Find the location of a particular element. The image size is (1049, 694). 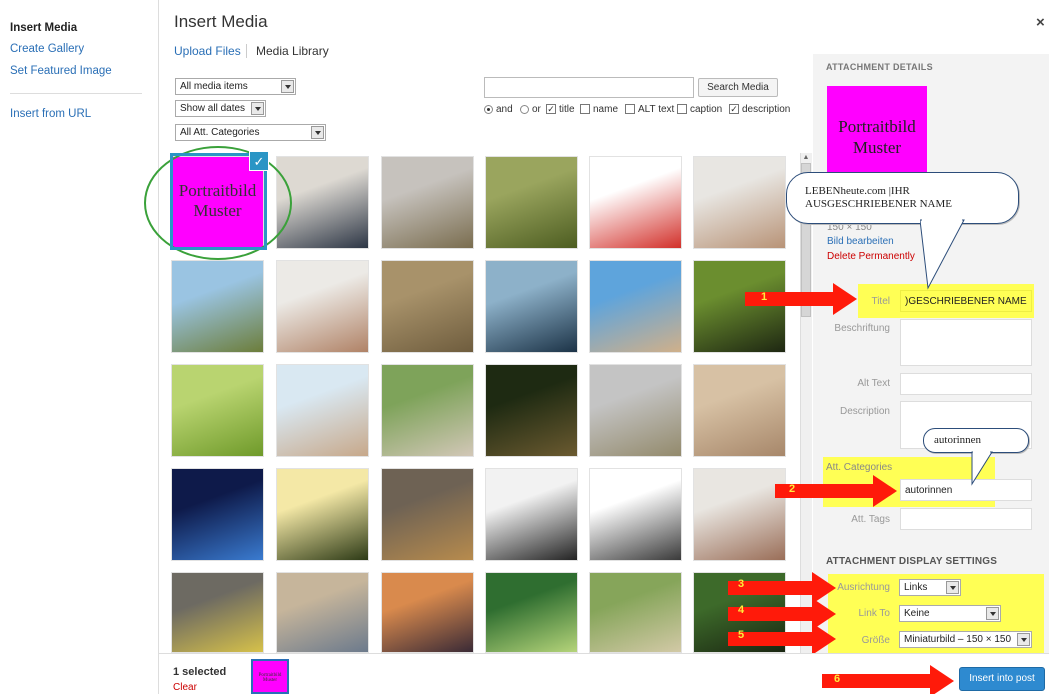

menu-item-set-featured-image: Set Featured Image is located at coordinates (61, 71).